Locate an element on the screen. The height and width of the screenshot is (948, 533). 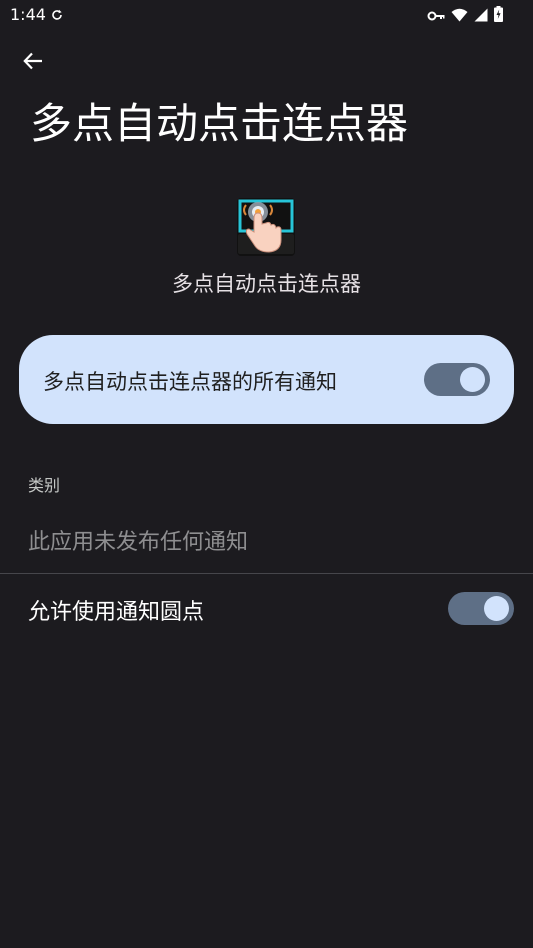
notification-dots-label: 允许使用通知圆点 is located at coordinates (116, 612).